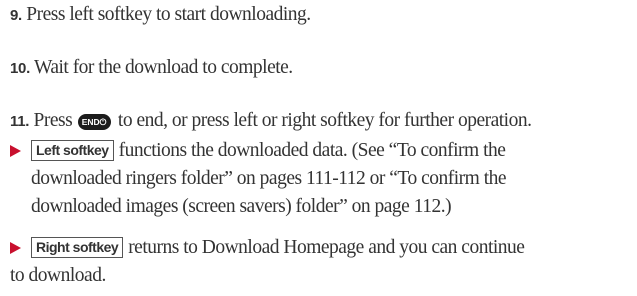  I want to click on step-text: Wait for the download to complete., so click(163, 67).